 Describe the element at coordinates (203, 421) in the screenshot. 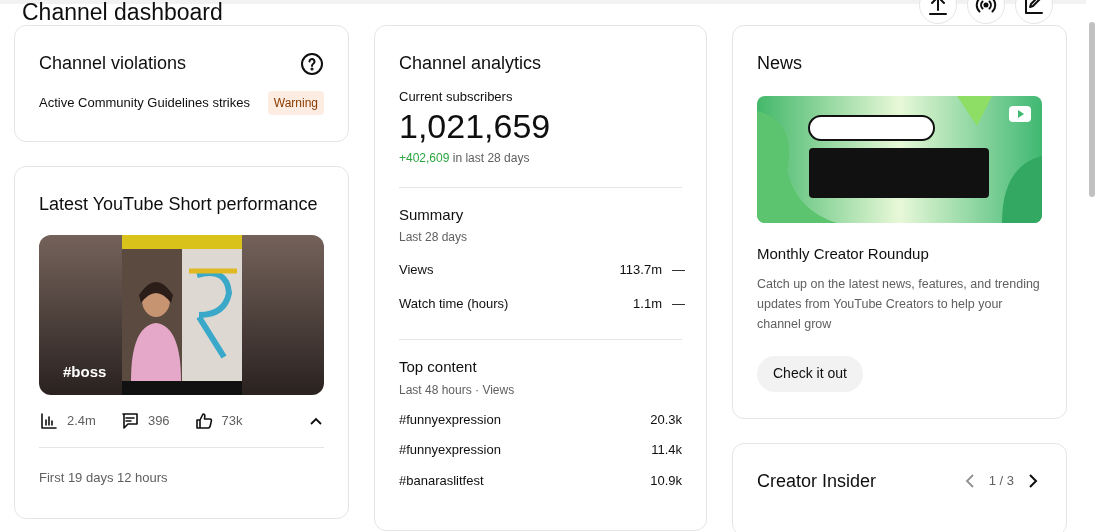

I see `thumbs-up-icon` at that location.